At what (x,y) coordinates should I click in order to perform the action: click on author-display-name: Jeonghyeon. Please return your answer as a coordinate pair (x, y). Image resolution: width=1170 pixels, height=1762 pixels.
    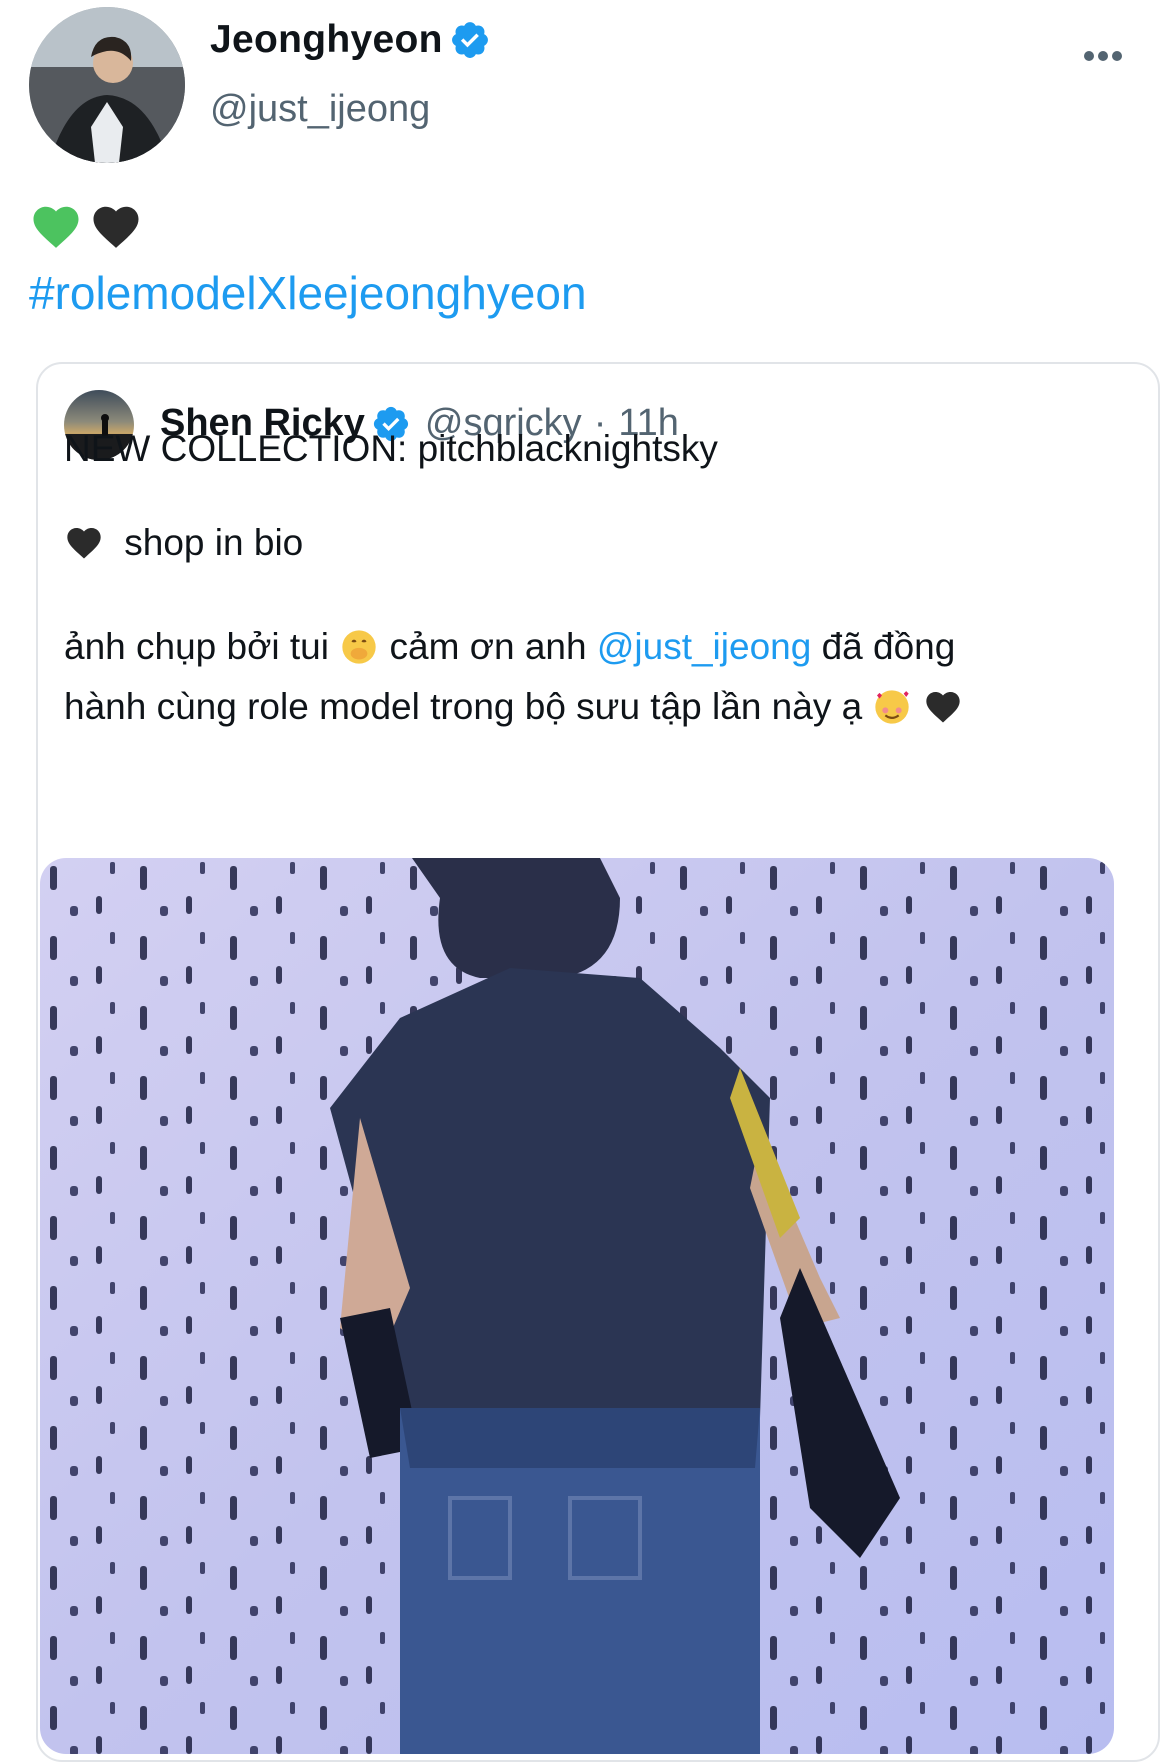
    Looking at the image, I should click on (326, 40).